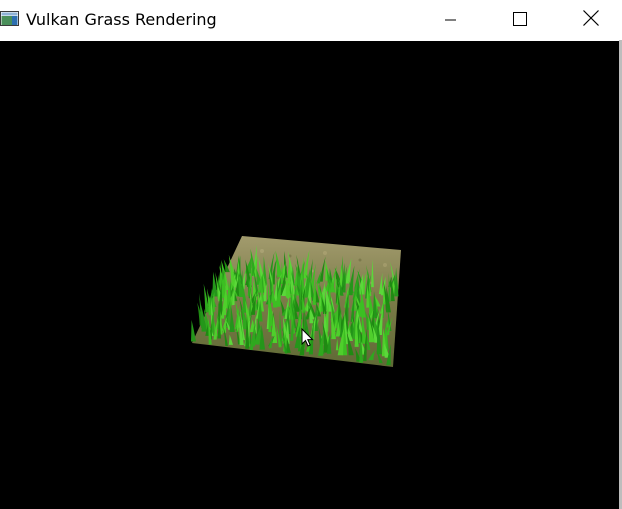 This screenshot has width=622, height=509. I want to click on app-window-icon, so click(9, 18).